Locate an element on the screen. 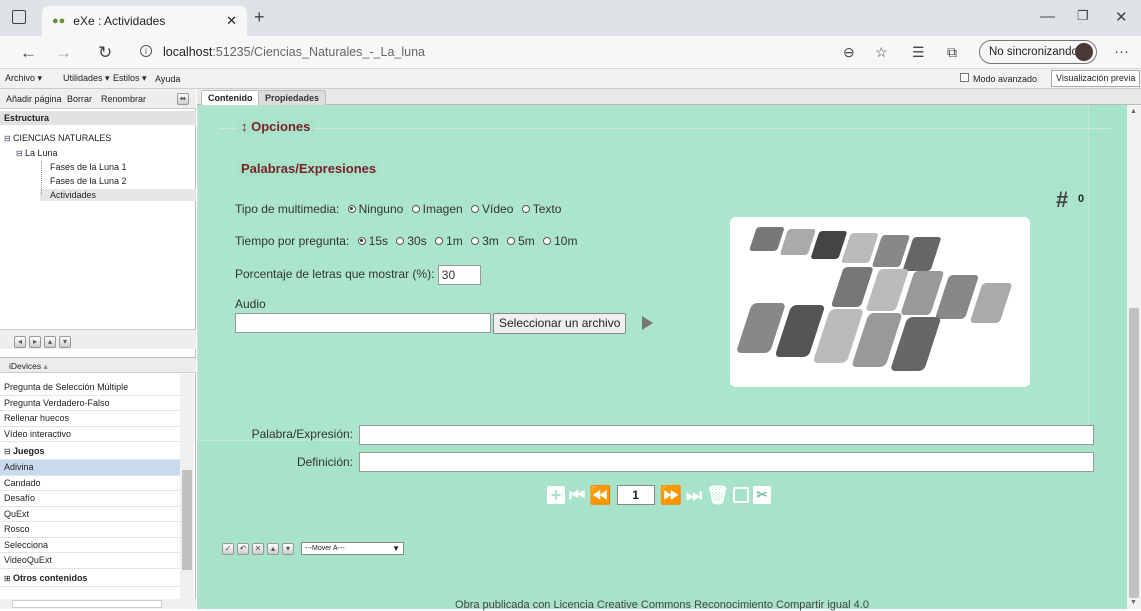  media-radio-ninguno is located at coordinates (351, 208).